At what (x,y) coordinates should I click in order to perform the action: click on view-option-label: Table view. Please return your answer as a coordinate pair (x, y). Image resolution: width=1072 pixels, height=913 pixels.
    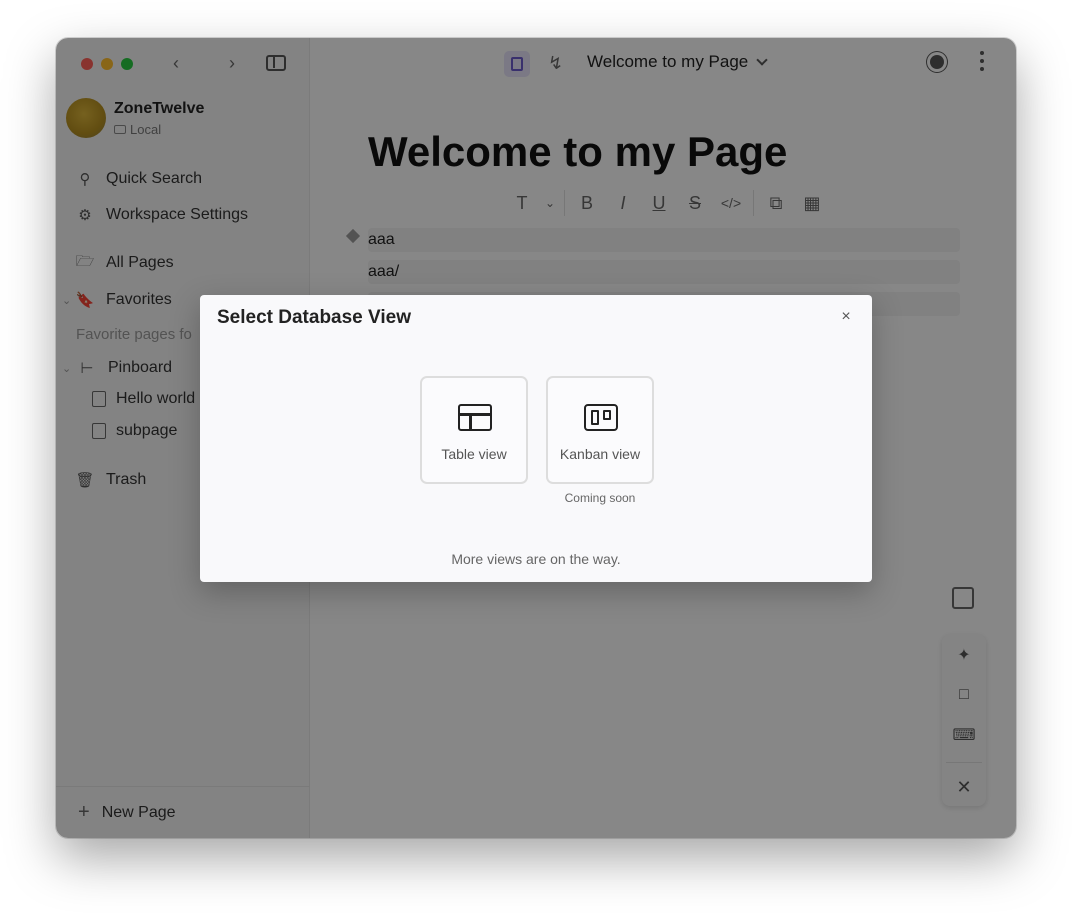
    Looking at the image, I should click on (474, 454).